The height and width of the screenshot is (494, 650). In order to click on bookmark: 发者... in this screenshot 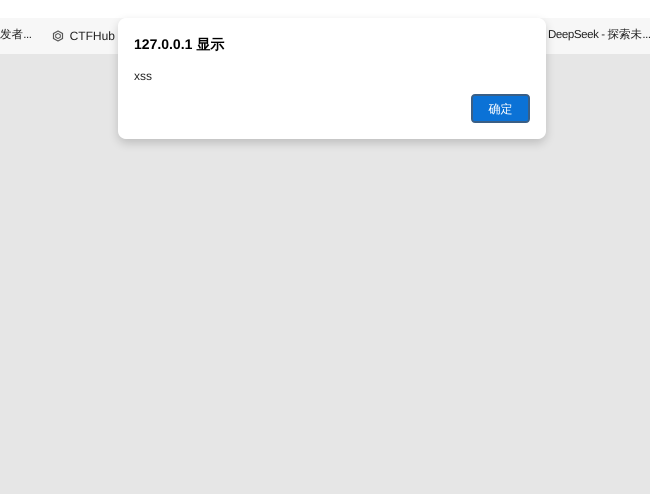, I will do `click(16, 36)`.